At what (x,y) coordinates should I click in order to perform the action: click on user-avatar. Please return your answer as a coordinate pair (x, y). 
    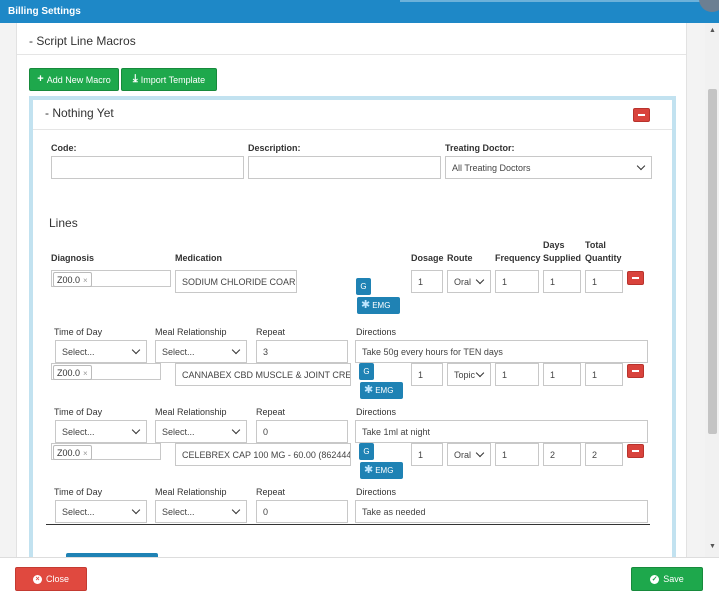
    Looking at the image, I should click on (709, 6).